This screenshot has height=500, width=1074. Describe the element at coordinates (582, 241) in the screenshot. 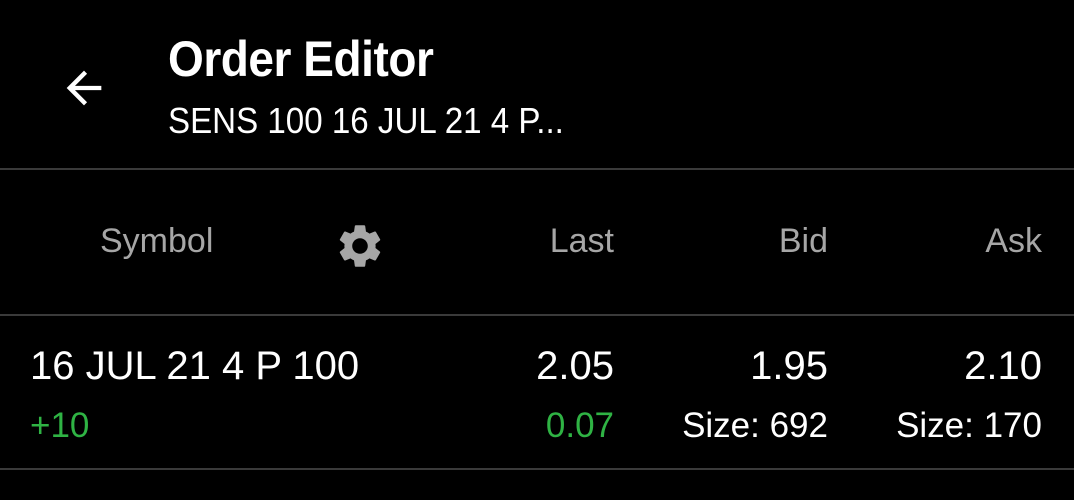

I see `column-header-last: Last` at that location.